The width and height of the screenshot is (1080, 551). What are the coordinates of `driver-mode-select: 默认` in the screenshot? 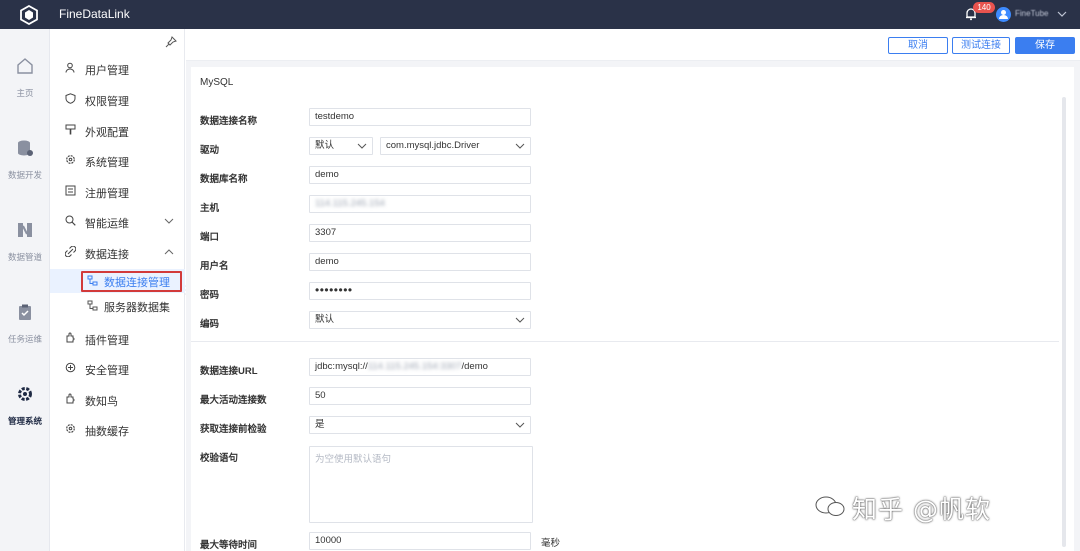 It's located at (341, 146).